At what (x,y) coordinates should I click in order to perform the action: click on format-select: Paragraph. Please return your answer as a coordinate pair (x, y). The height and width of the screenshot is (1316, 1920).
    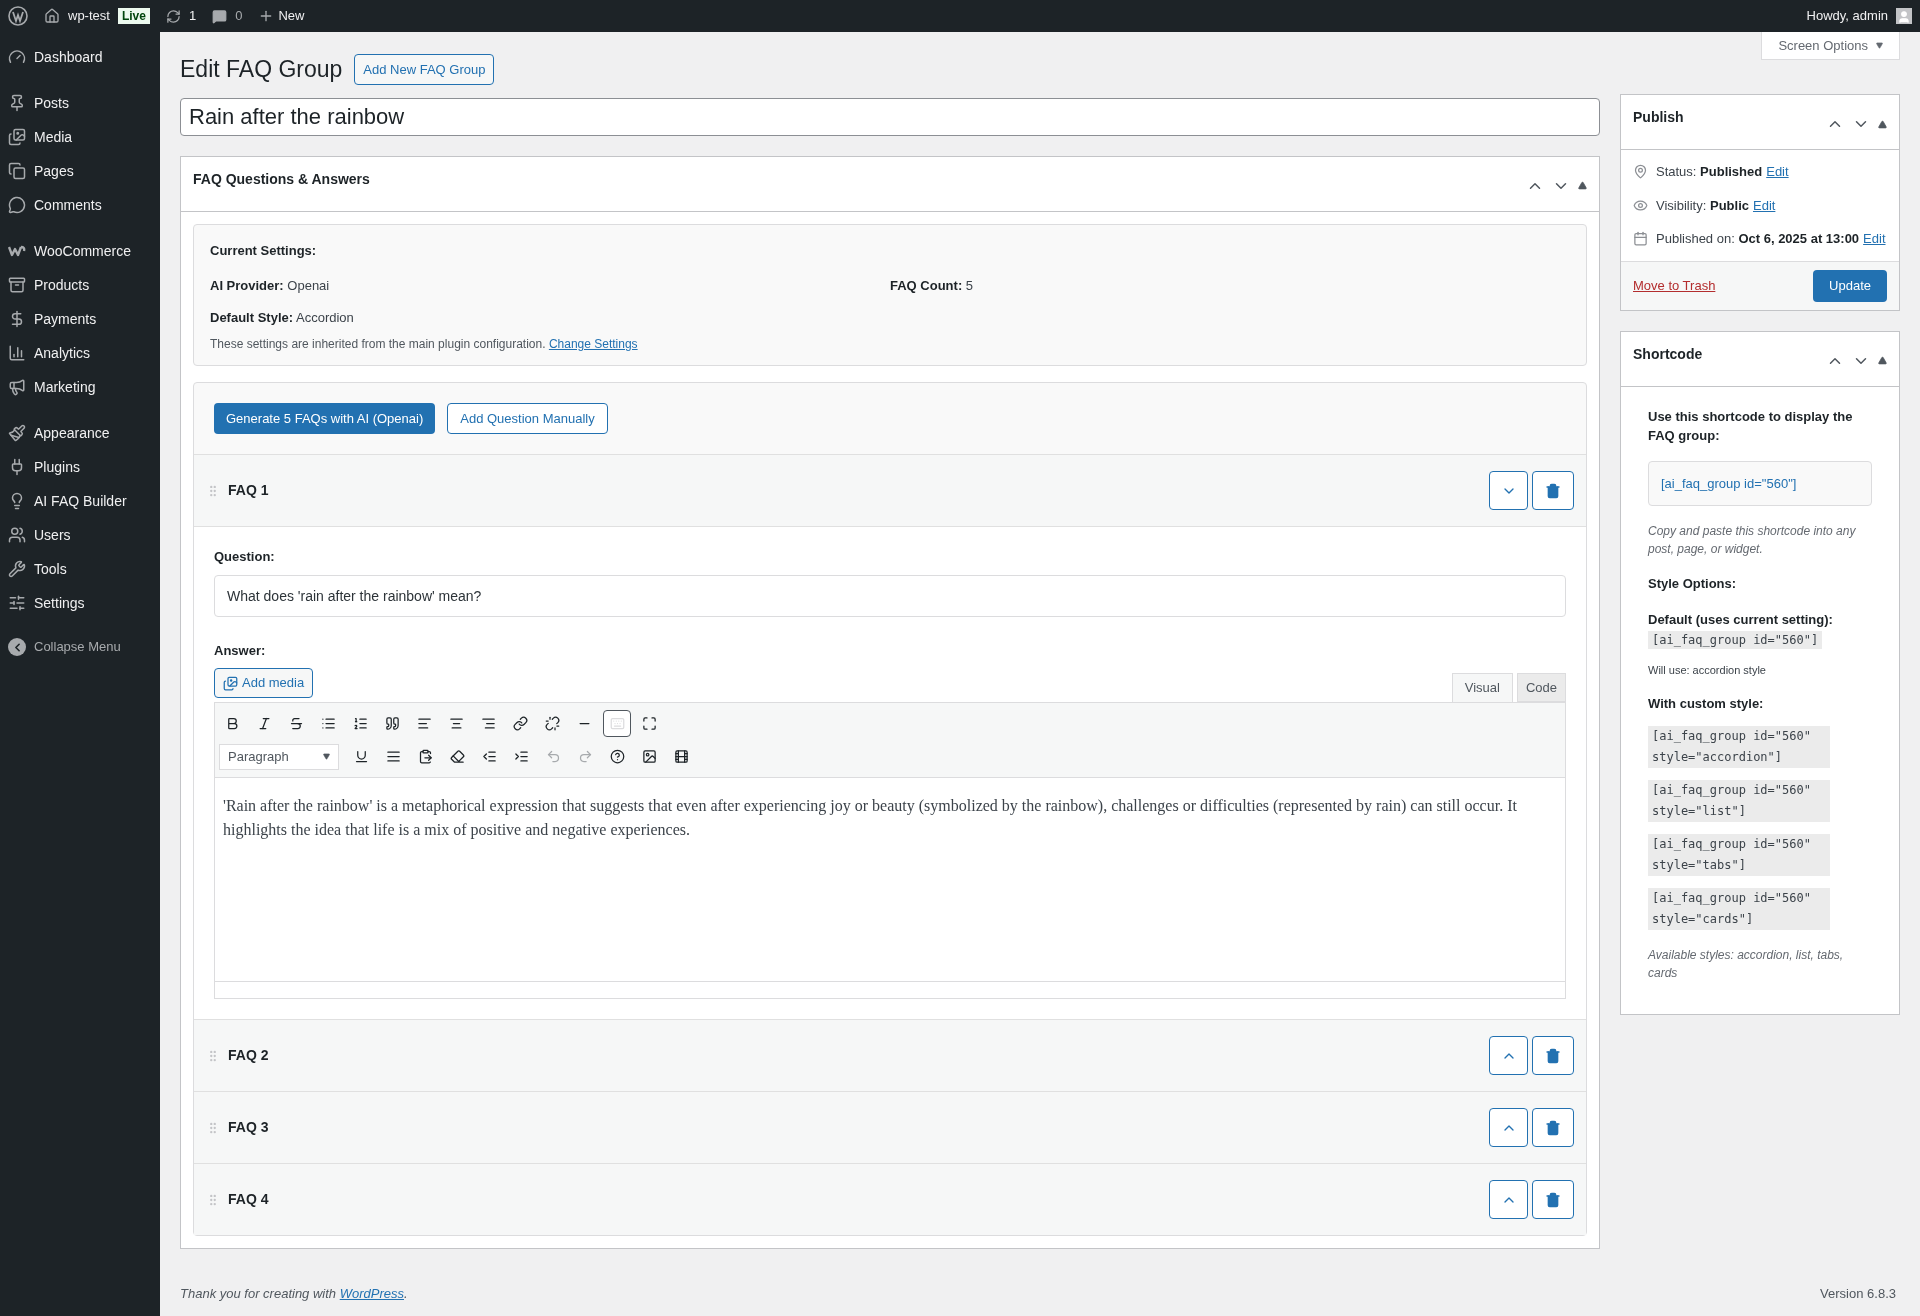
    Looking at the image, I should click on (279, 756).